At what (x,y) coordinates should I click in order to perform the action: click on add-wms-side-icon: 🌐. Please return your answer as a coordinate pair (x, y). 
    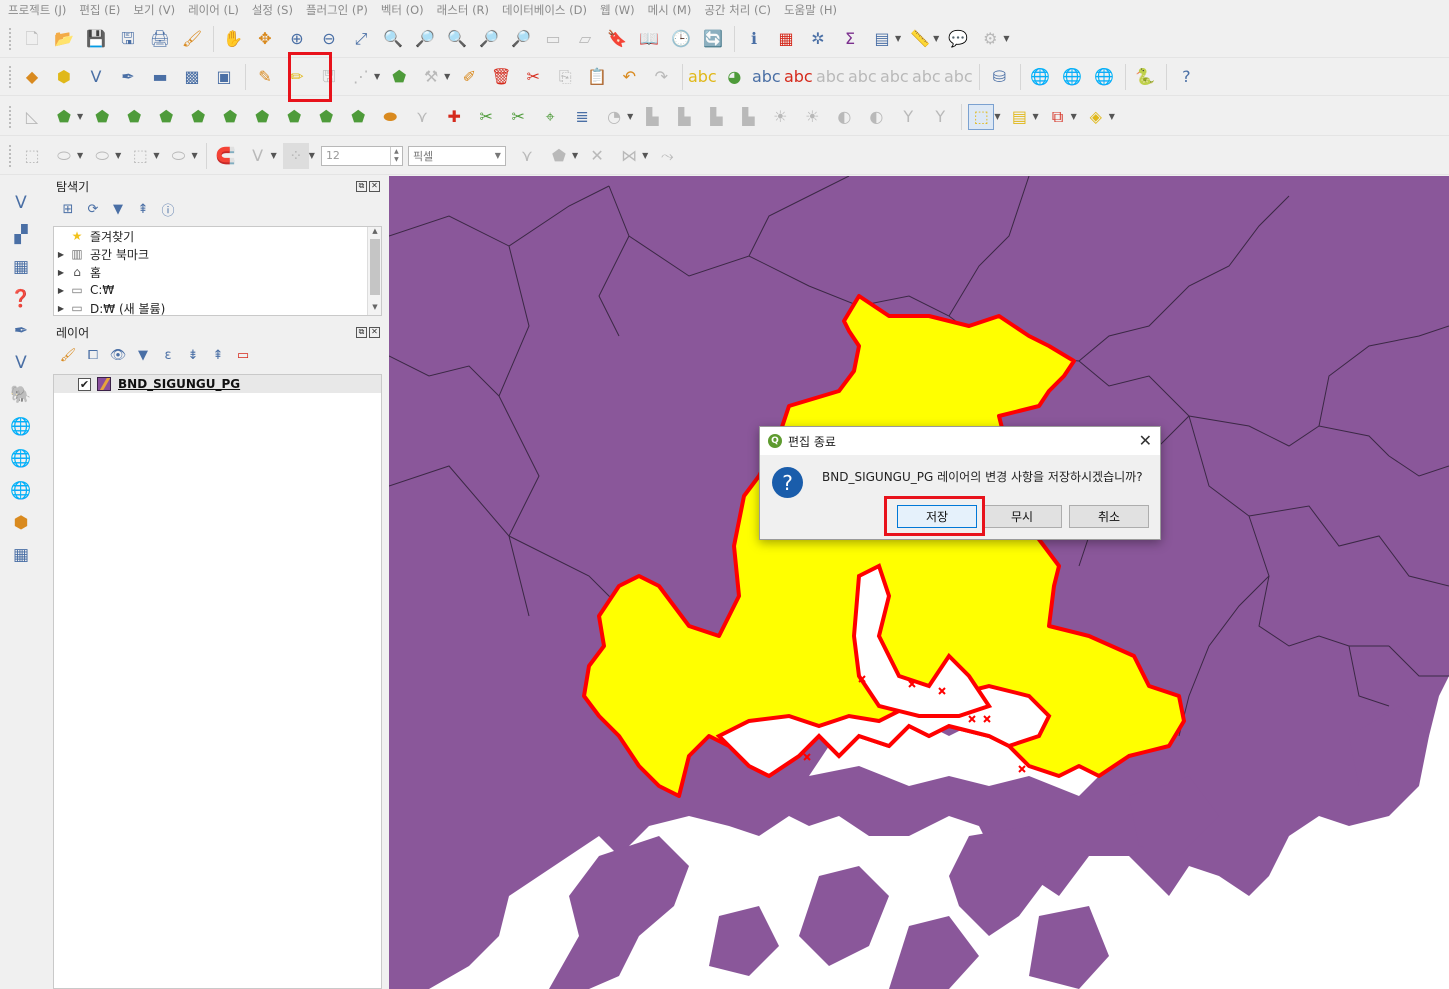
    Looking at the image, I should click on (21, 427).